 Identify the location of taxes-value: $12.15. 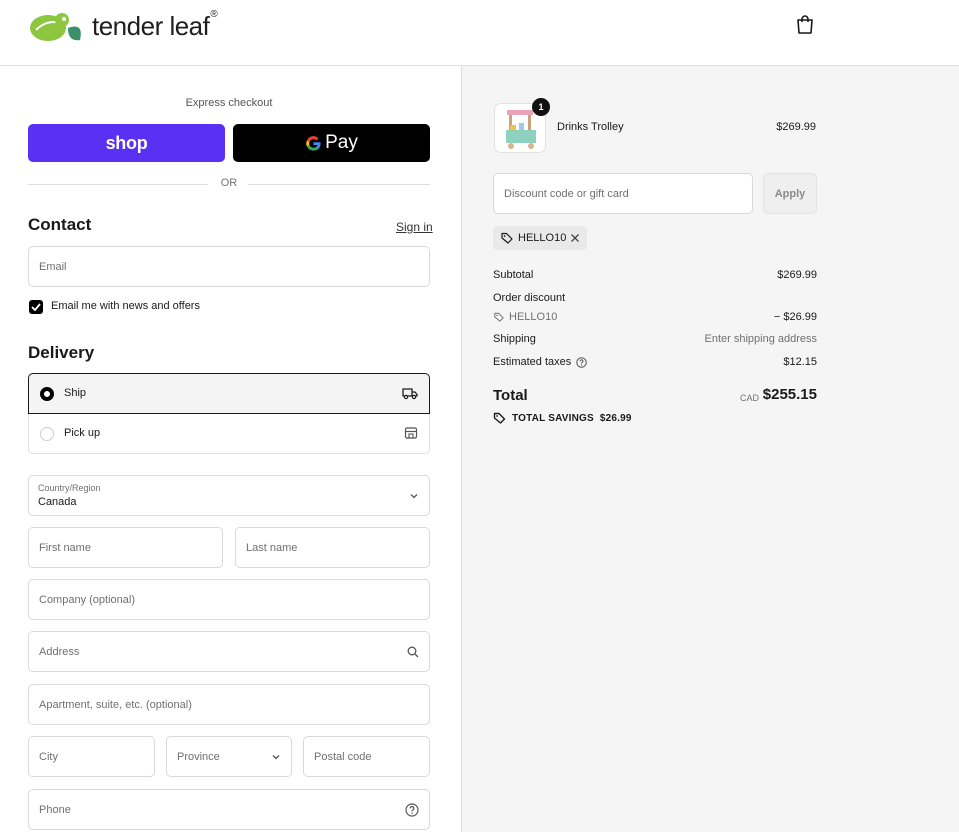
(800, 362).